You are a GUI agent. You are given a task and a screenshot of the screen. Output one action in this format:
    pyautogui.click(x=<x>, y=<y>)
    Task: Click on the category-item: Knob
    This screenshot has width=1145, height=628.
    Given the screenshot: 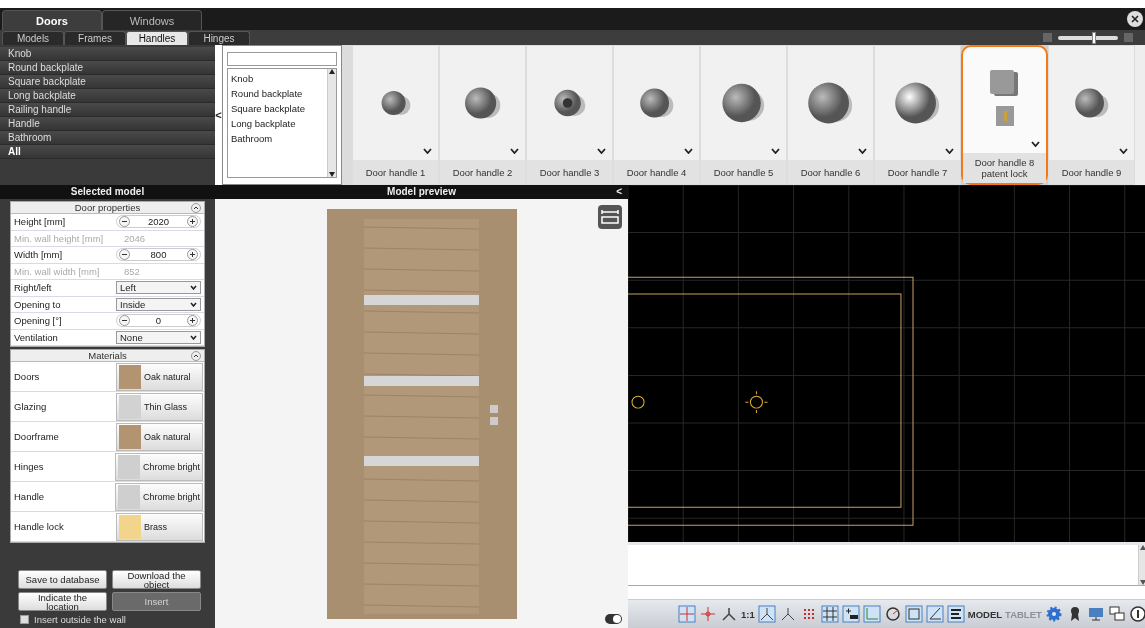 What is the action you would take?
    pyautogui.click(x=107, y=54)
    